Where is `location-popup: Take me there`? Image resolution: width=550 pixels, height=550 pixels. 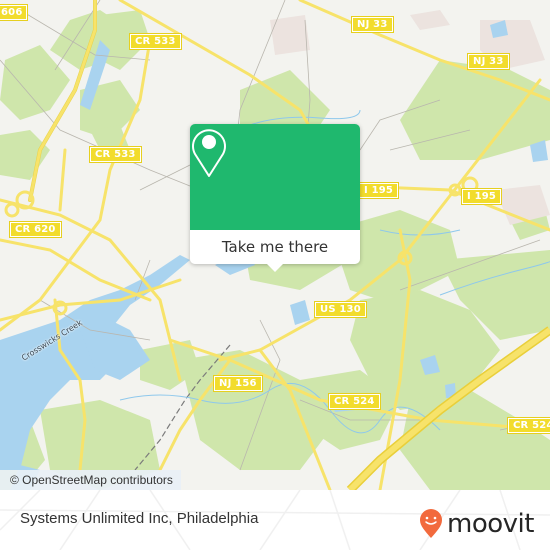 location-popup: Take me there is located at coordinates (275, 198).